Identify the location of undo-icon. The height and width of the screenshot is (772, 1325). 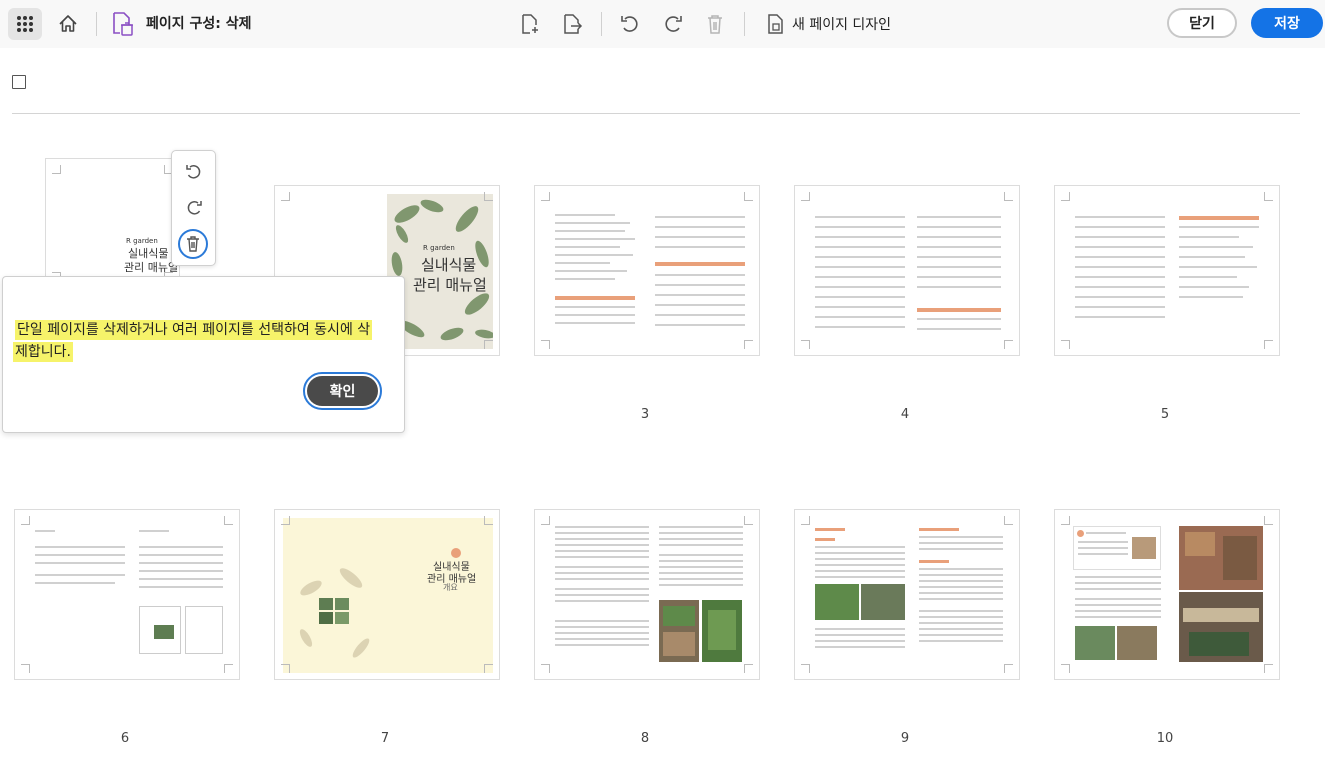
(630, 24).